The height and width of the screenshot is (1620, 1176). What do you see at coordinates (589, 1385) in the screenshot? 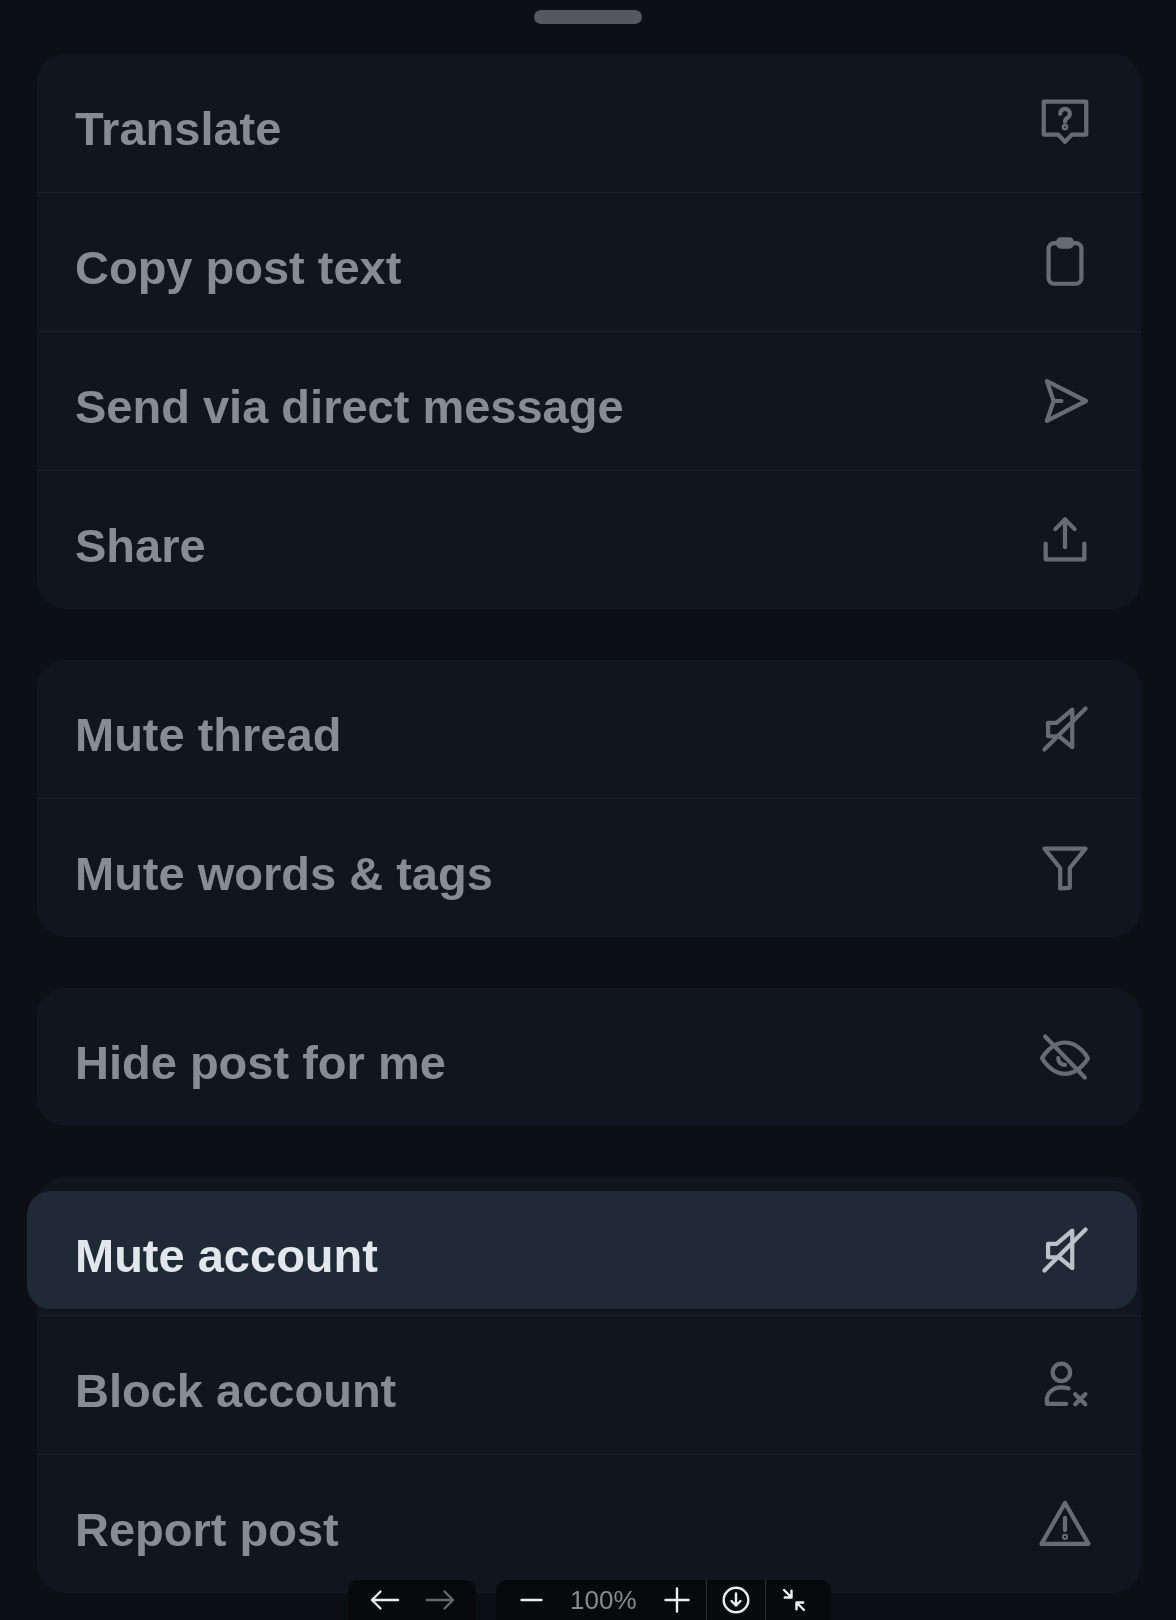
I see `menu-item: Block account` at bounding box center [589, 1385].